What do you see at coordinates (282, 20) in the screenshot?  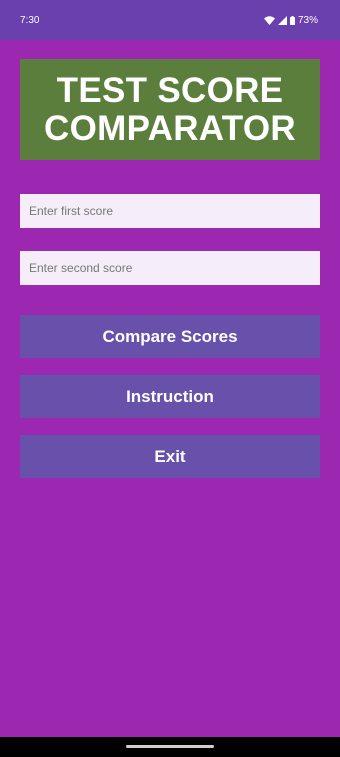 I see `signal-icon` at bounding box center [282, 20].